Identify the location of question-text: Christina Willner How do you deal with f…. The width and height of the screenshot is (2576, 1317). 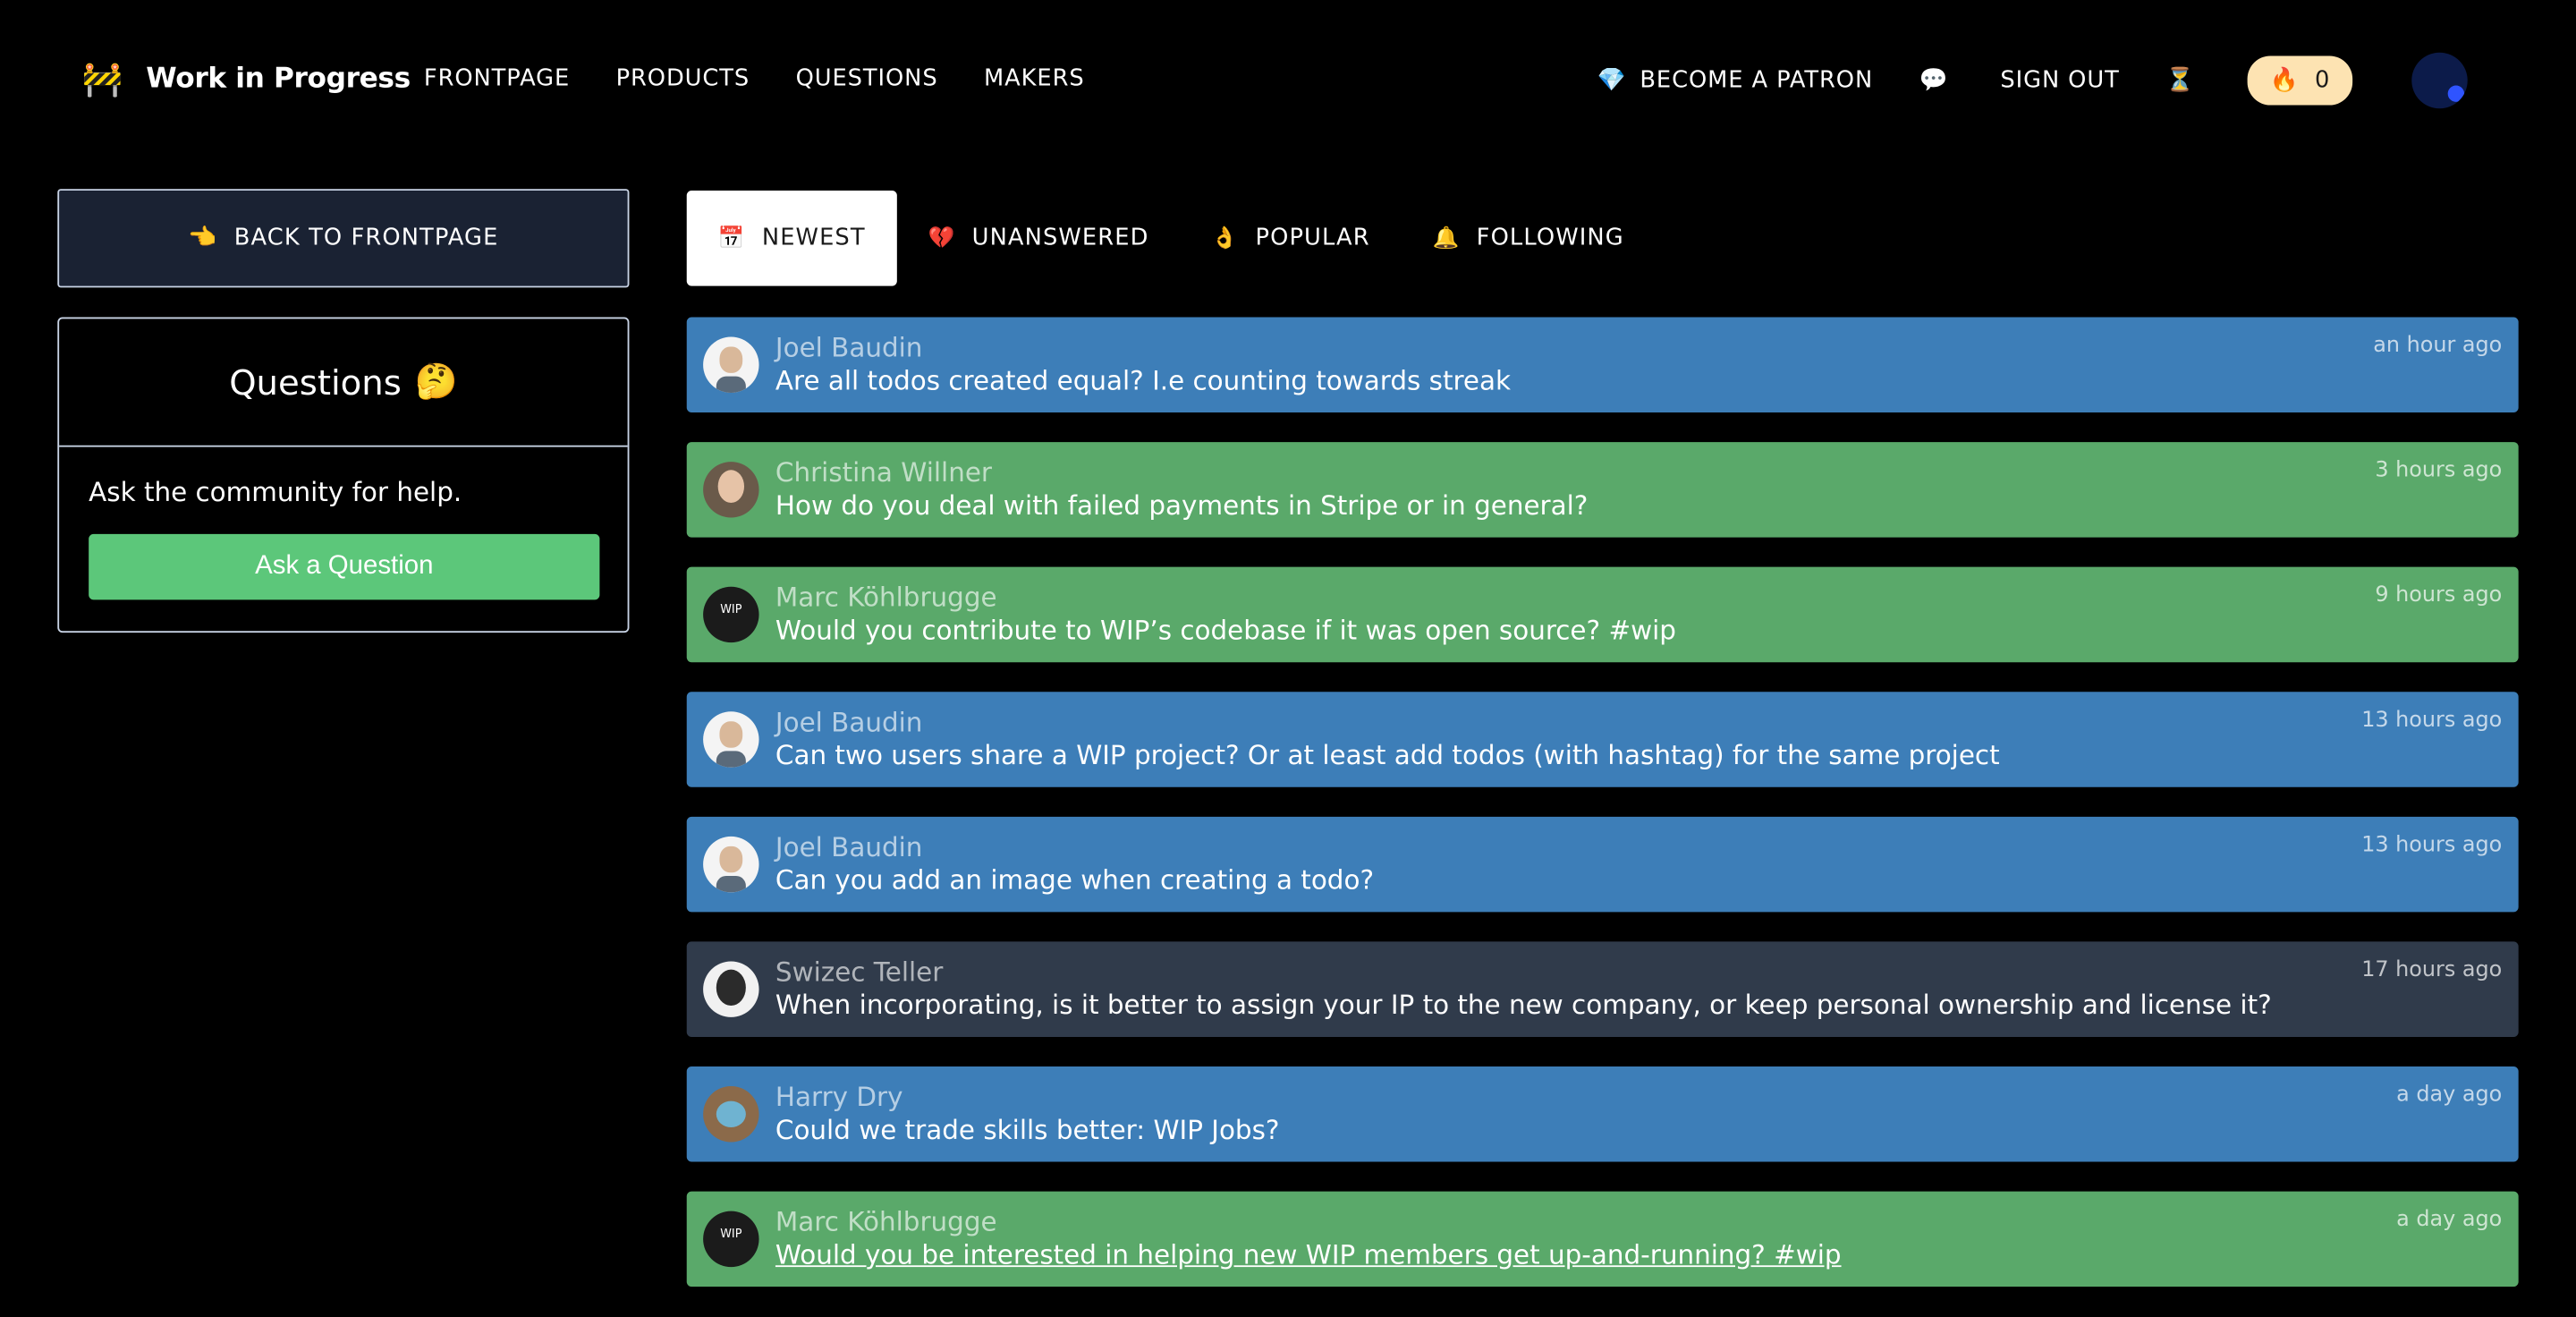
(1181, 490).